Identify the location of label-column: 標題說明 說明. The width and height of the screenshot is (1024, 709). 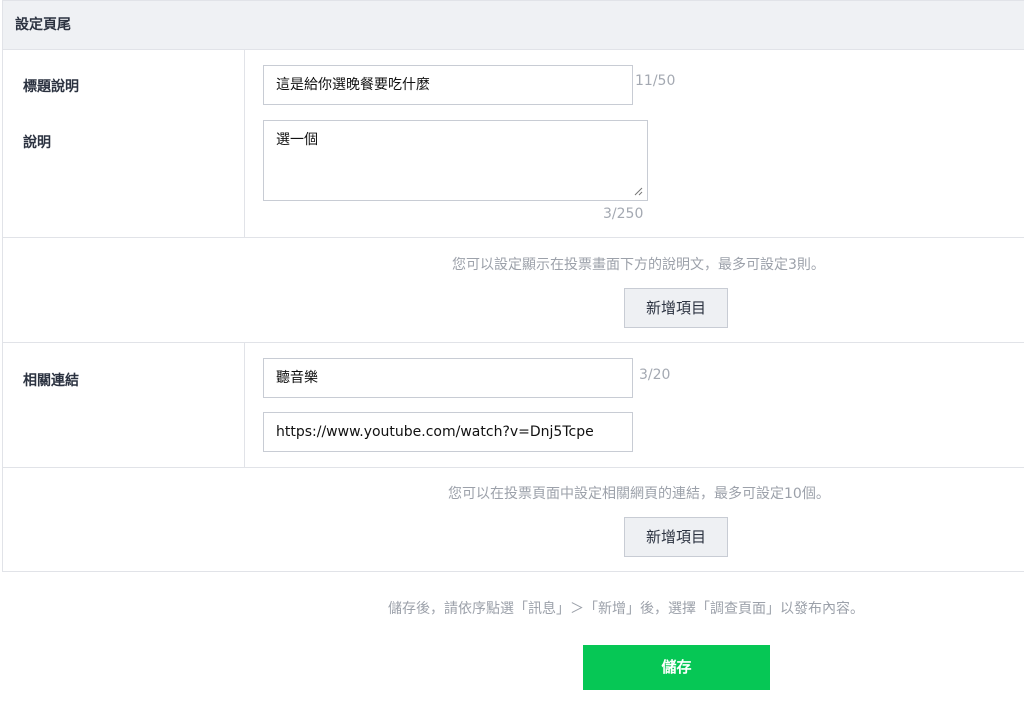
(124, 143).